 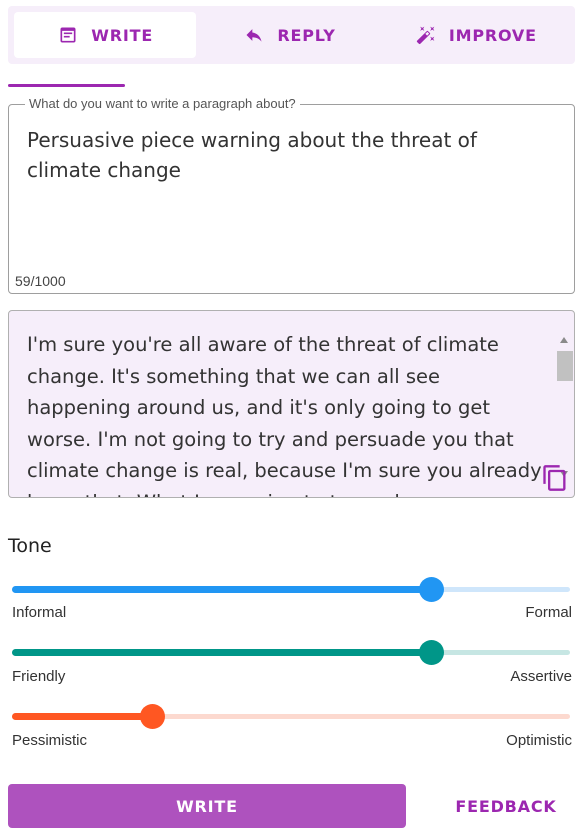 I want to click on slider-max-label: Optimistic, so click(x=539, y=740).